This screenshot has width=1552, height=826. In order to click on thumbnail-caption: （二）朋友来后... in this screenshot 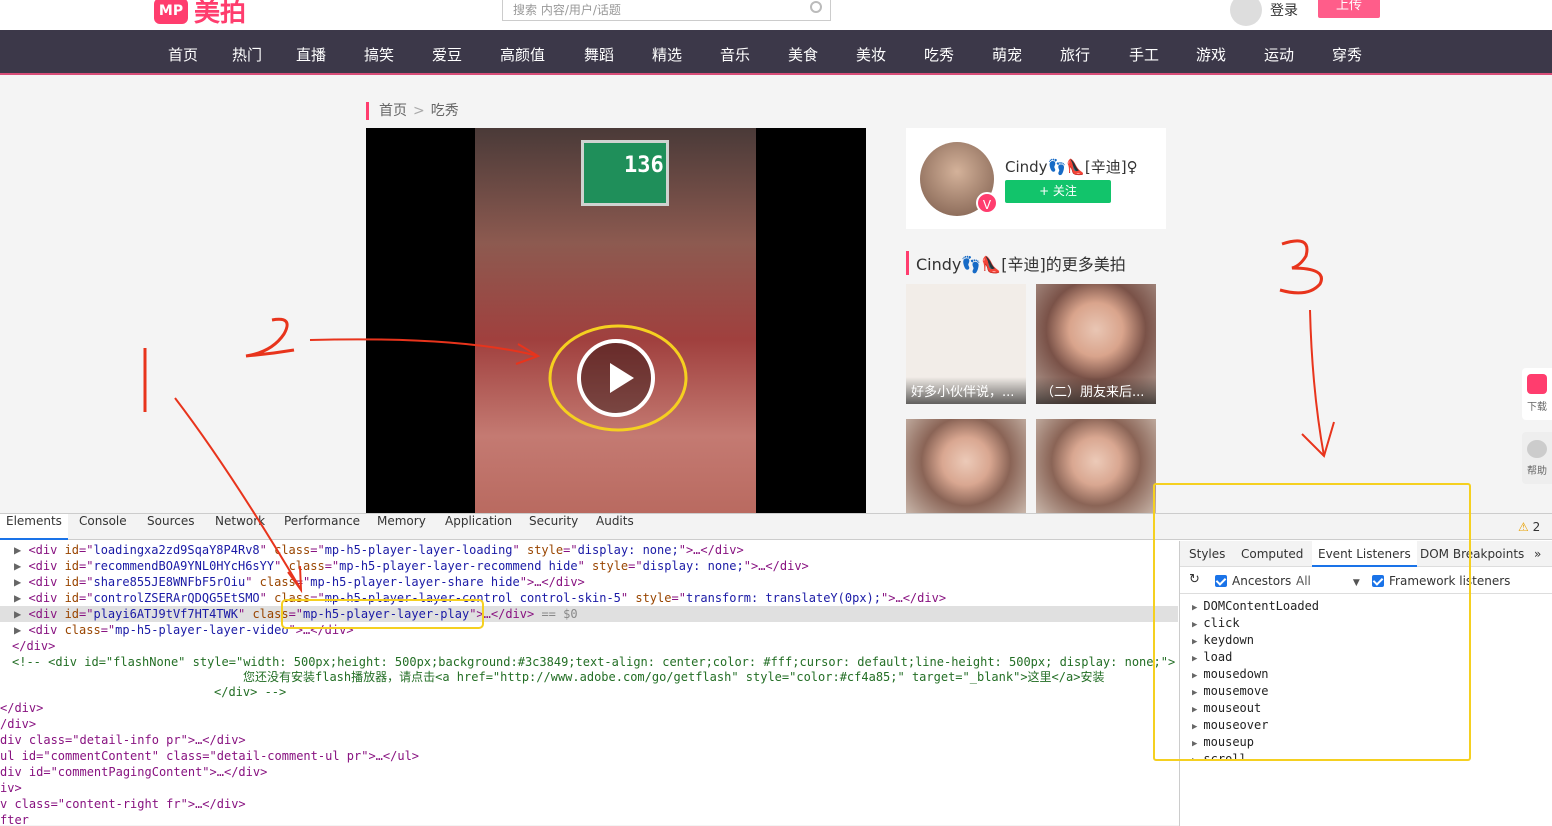, I will do `click(1096, 390)`.